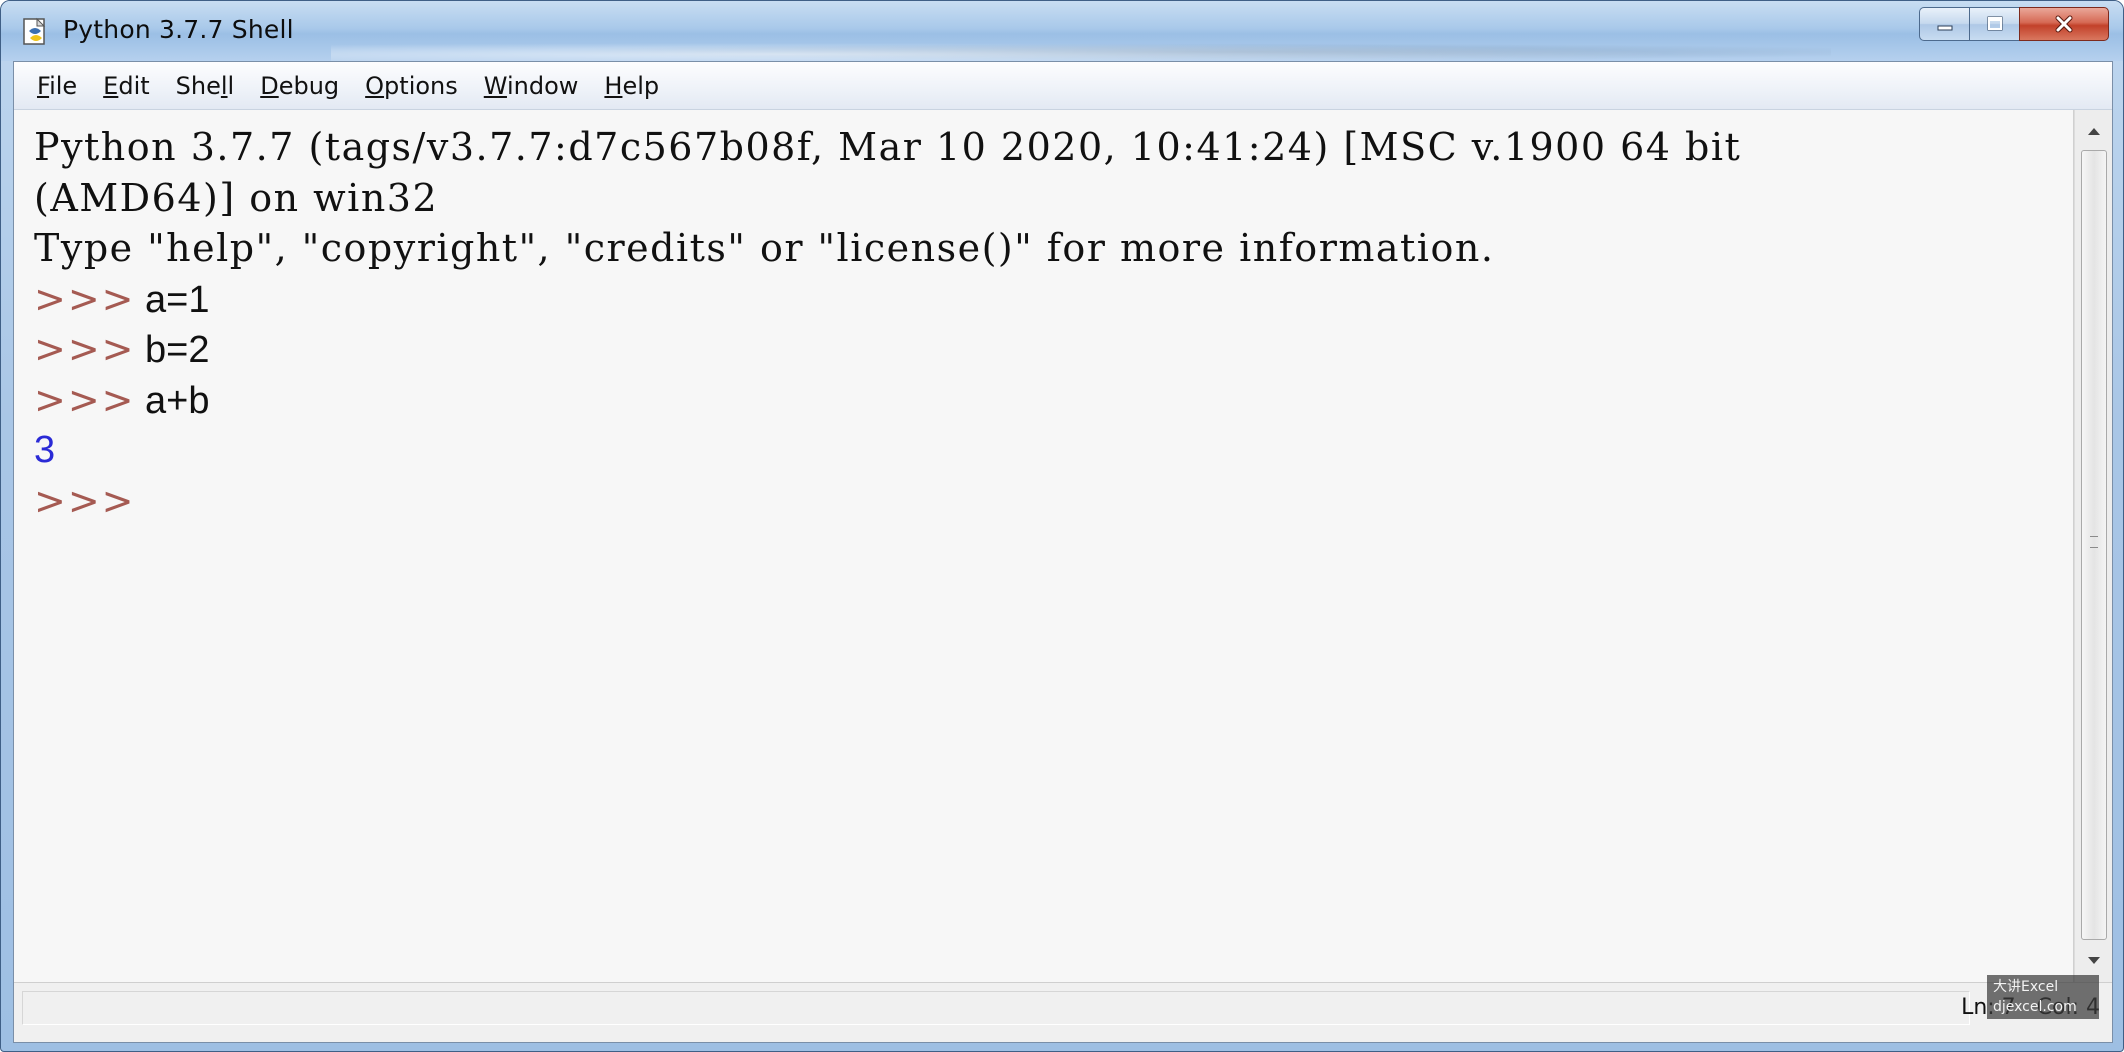 This screenshot has width=2124, height=1052. What do you see at coordinates (1944, 28) in the screenshot?
I see `minimize-icon` at bounding box center [1944, 28].